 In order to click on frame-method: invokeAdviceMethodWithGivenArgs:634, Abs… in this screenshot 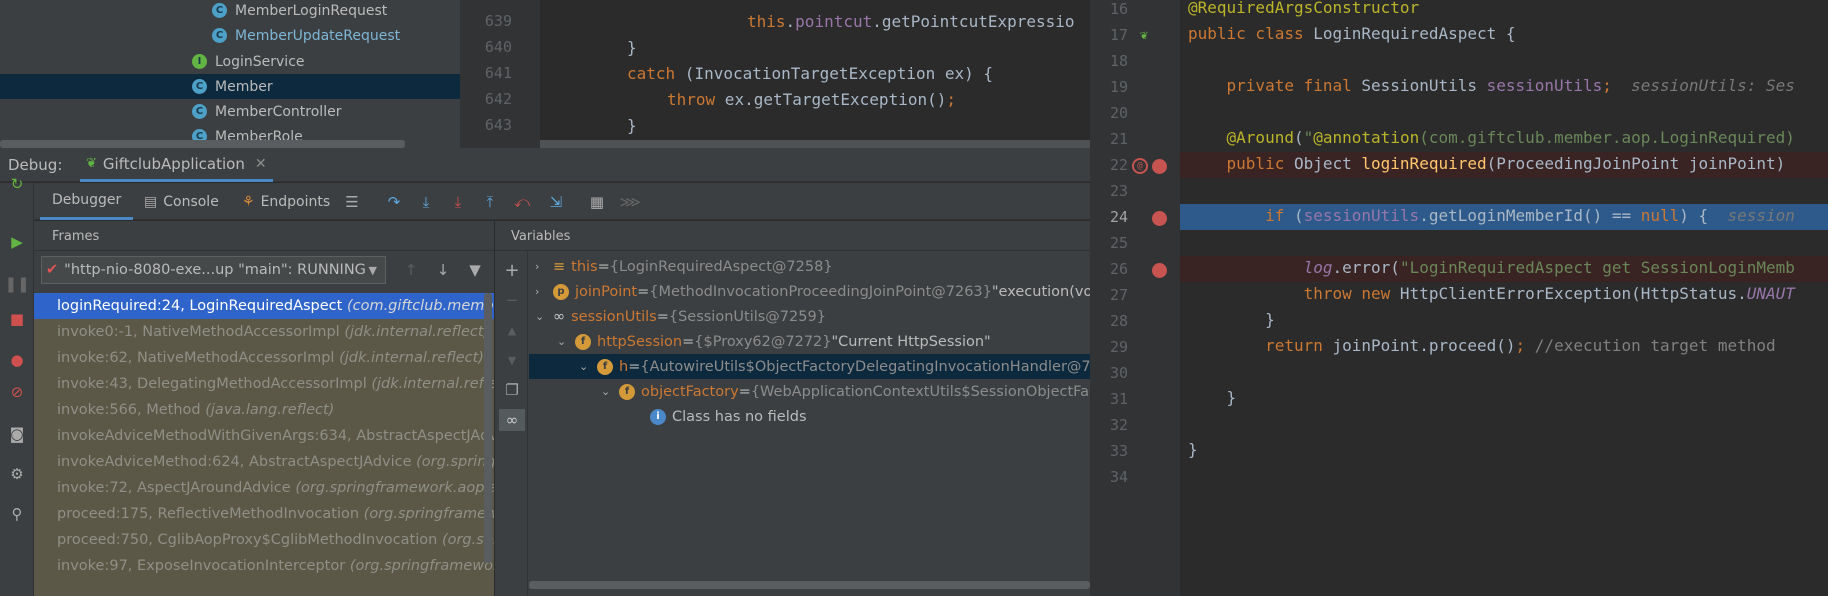, I will do `click(275, 436)`.